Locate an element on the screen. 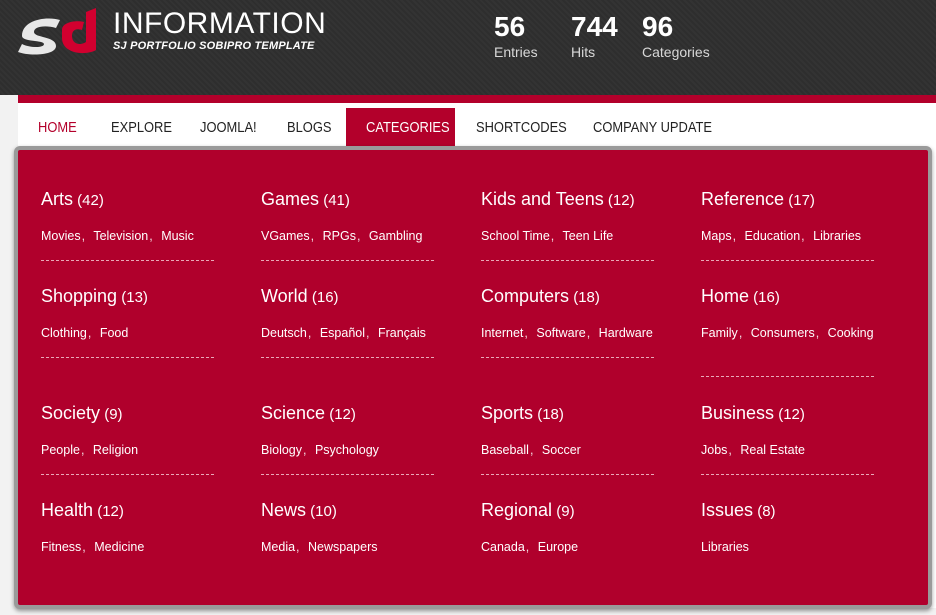 The width and height of the screenshot is (936, 615). subcategory-link-television: Television is located at coordinates (120, 236).